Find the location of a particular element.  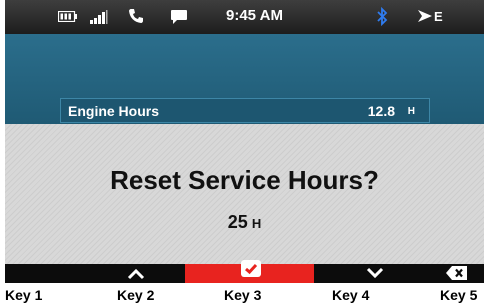

service-hours-value: 25 is located at coordinates (237, 222).